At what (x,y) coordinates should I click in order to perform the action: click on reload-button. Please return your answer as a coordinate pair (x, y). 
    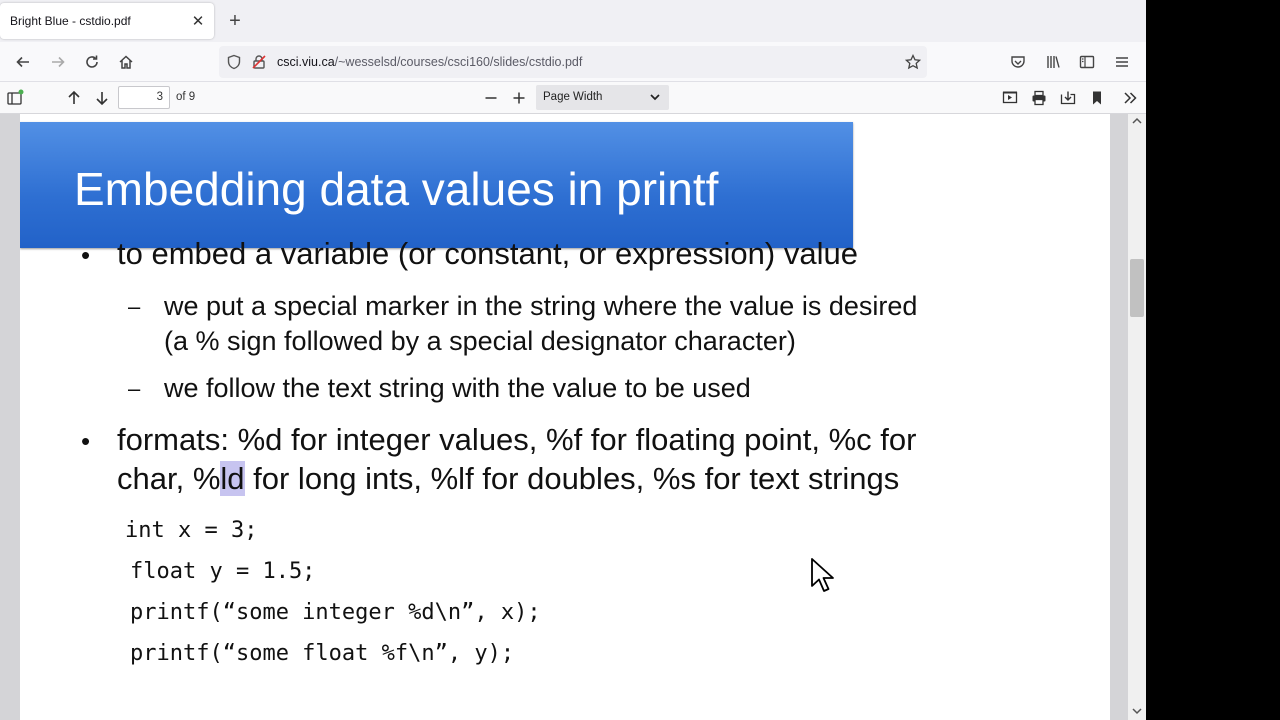
    Looking at the image, I should click on (92, 62).